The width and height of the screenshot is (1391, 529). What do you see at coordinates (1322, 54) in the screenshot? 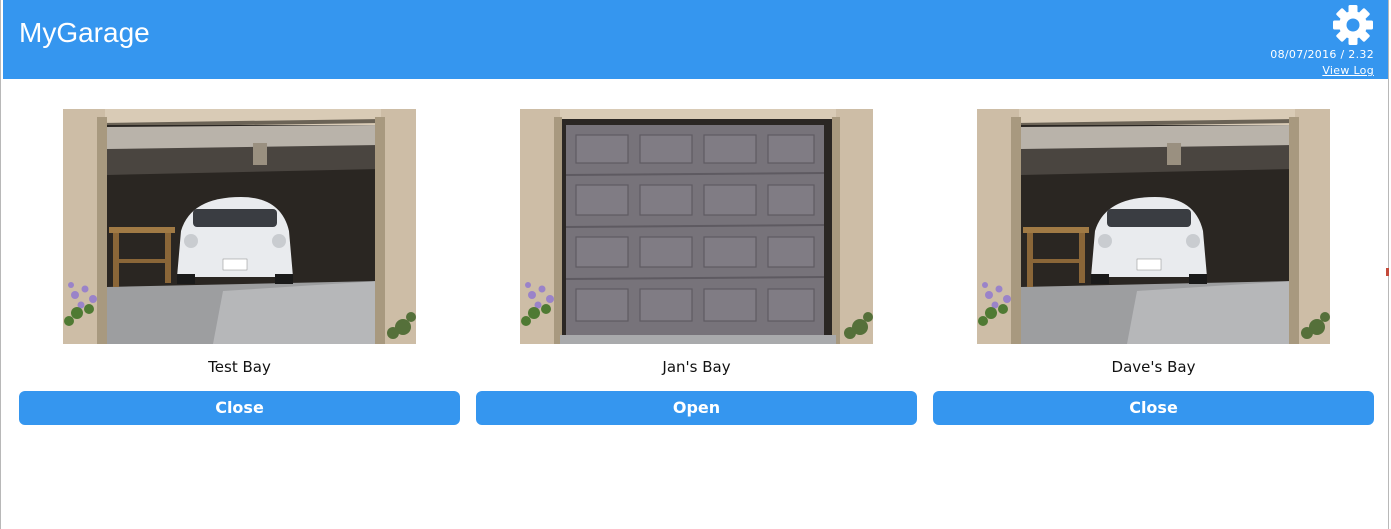
I see `last-updated-timestamp: 08/07/2016 / 2.32` at bounding box center [1322, 54].